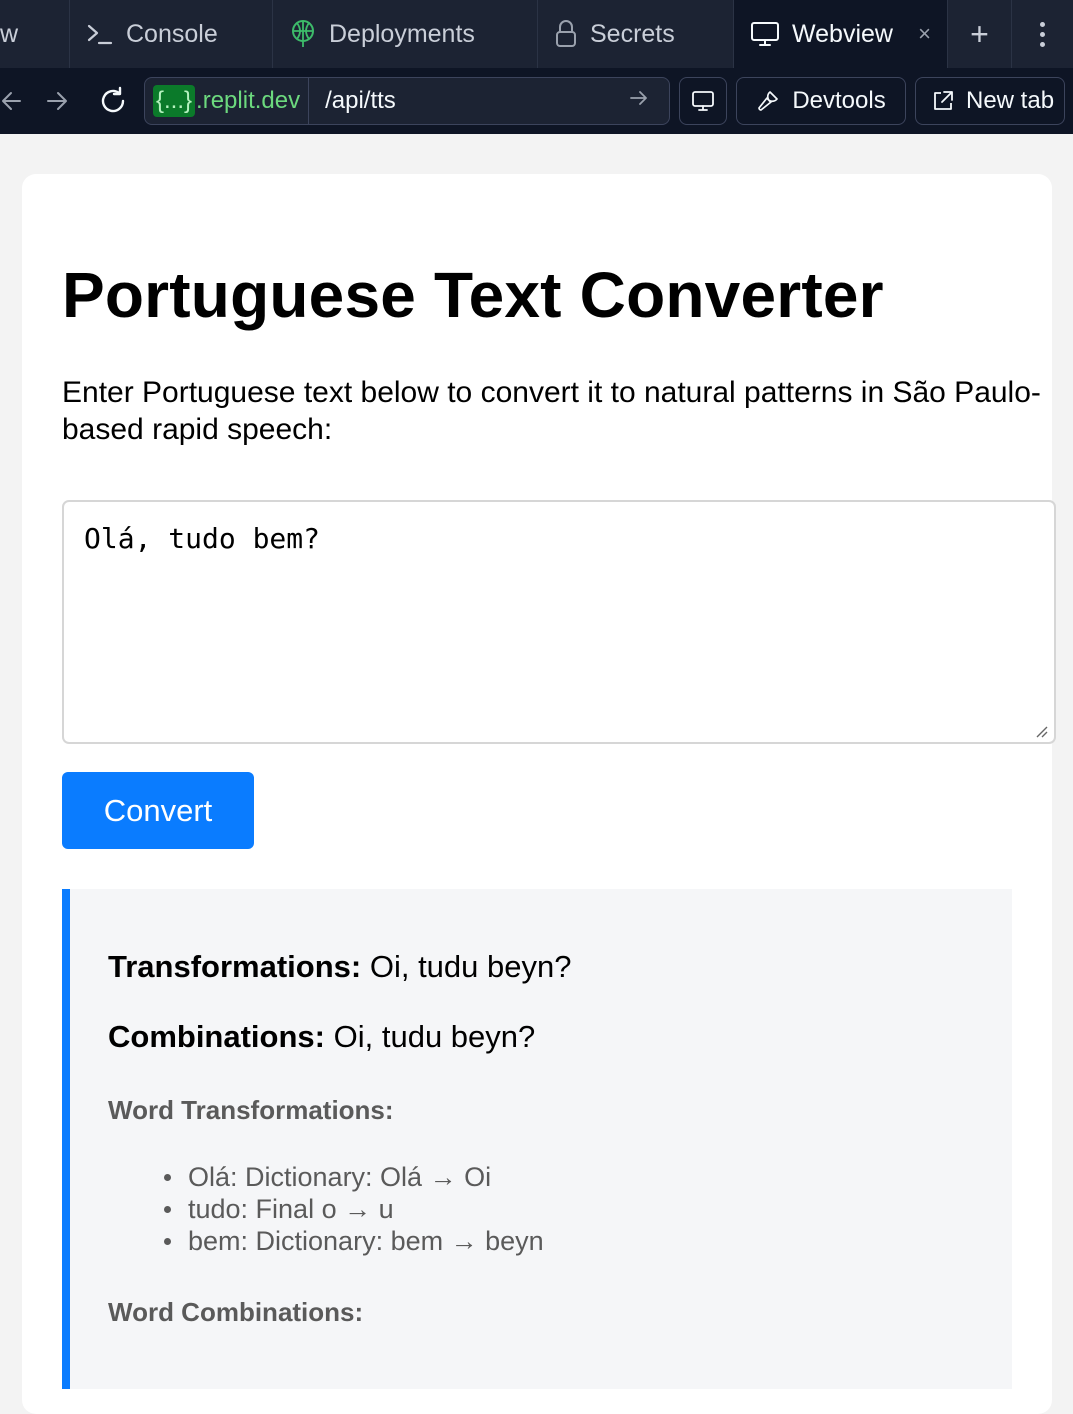  I want to click on more-options-button, so click(1042, 34).